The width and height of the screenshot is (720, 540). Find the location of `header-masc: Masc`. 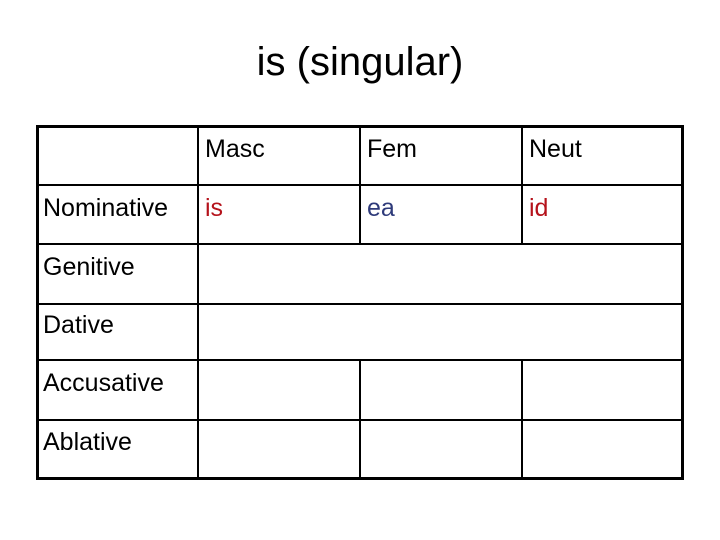

header-masc: Masc is located at coordinates (235, 149).